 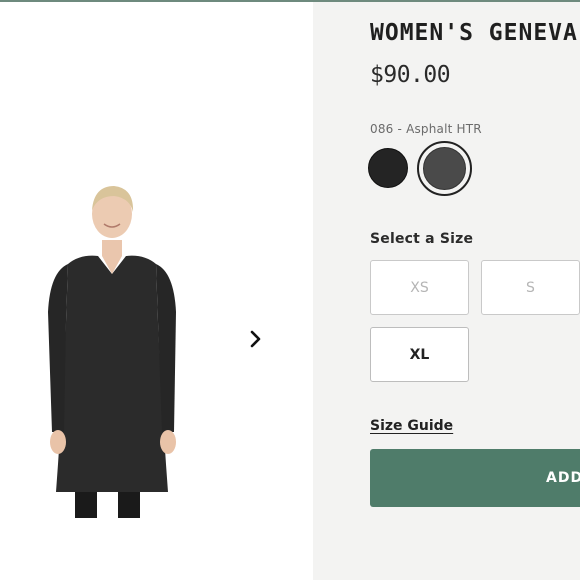 What do you see at coordinates (419, 354) in the screenshot?
I see `size-option-xl: XL` at bounding box center [419, 354].